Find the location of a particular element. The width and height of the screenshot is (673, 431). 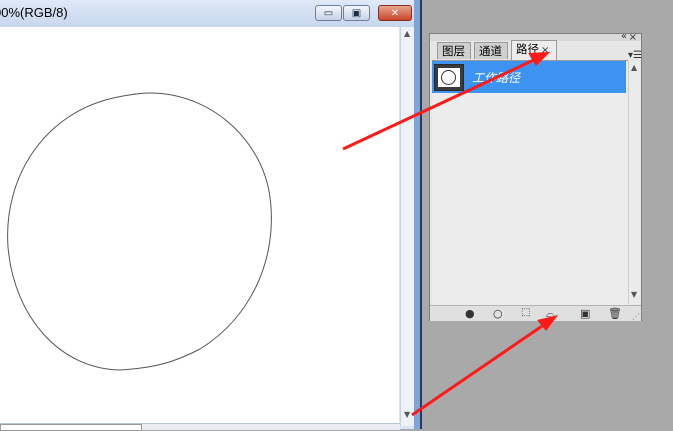

new-path-icon: ▣ is located at coordinates (585, 313).